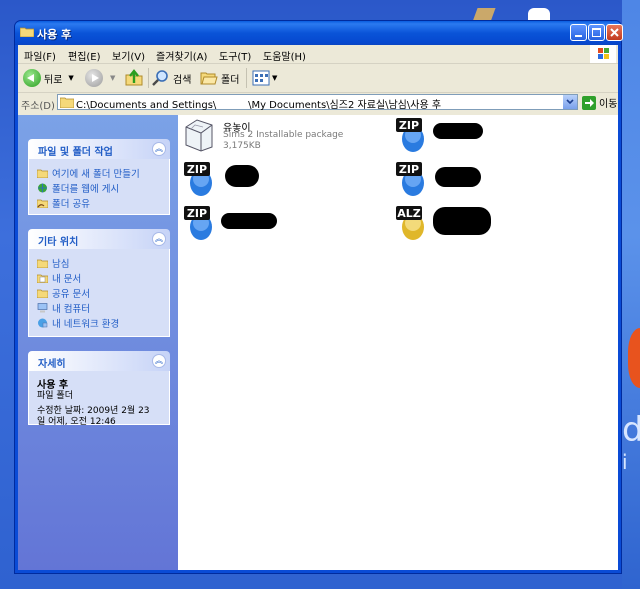 This screenshot has height=589, width=640. What do you see at coordinates (235, 55) in the screenshot?
I see `menu-tools: 도구(T)` at bounding box center [235, 55].